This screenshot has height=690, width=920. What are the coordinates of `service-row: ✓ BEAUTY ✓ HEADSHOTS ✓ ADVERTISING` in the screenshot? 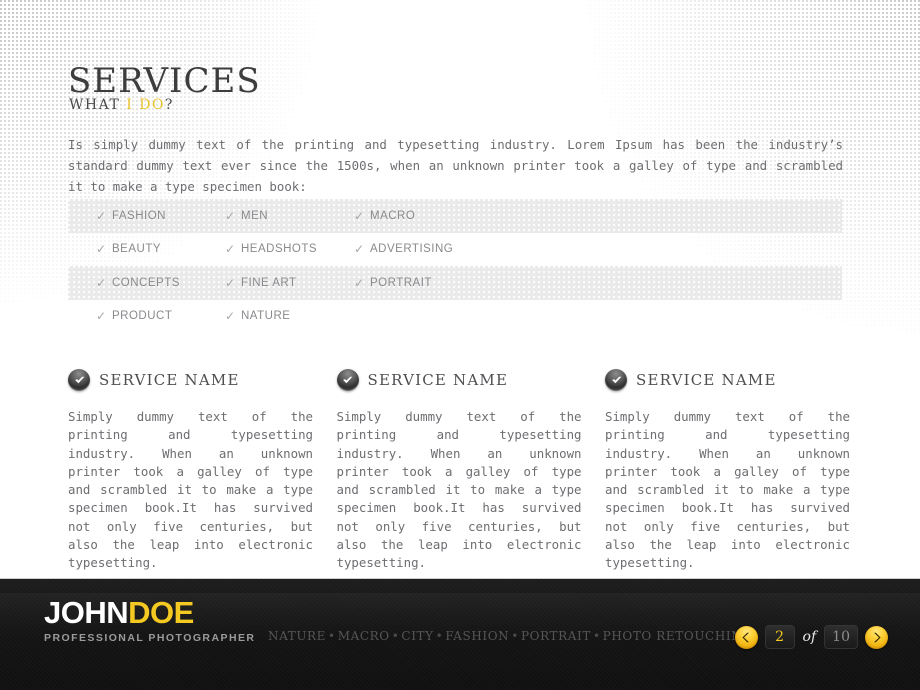 It's located at (455, 250).